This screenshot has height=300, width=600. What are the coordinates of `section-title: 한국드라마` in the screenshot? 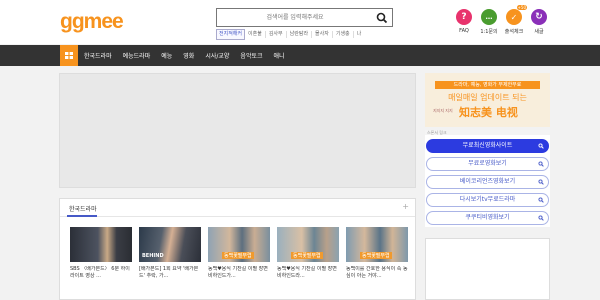 It's located at (83, 208).